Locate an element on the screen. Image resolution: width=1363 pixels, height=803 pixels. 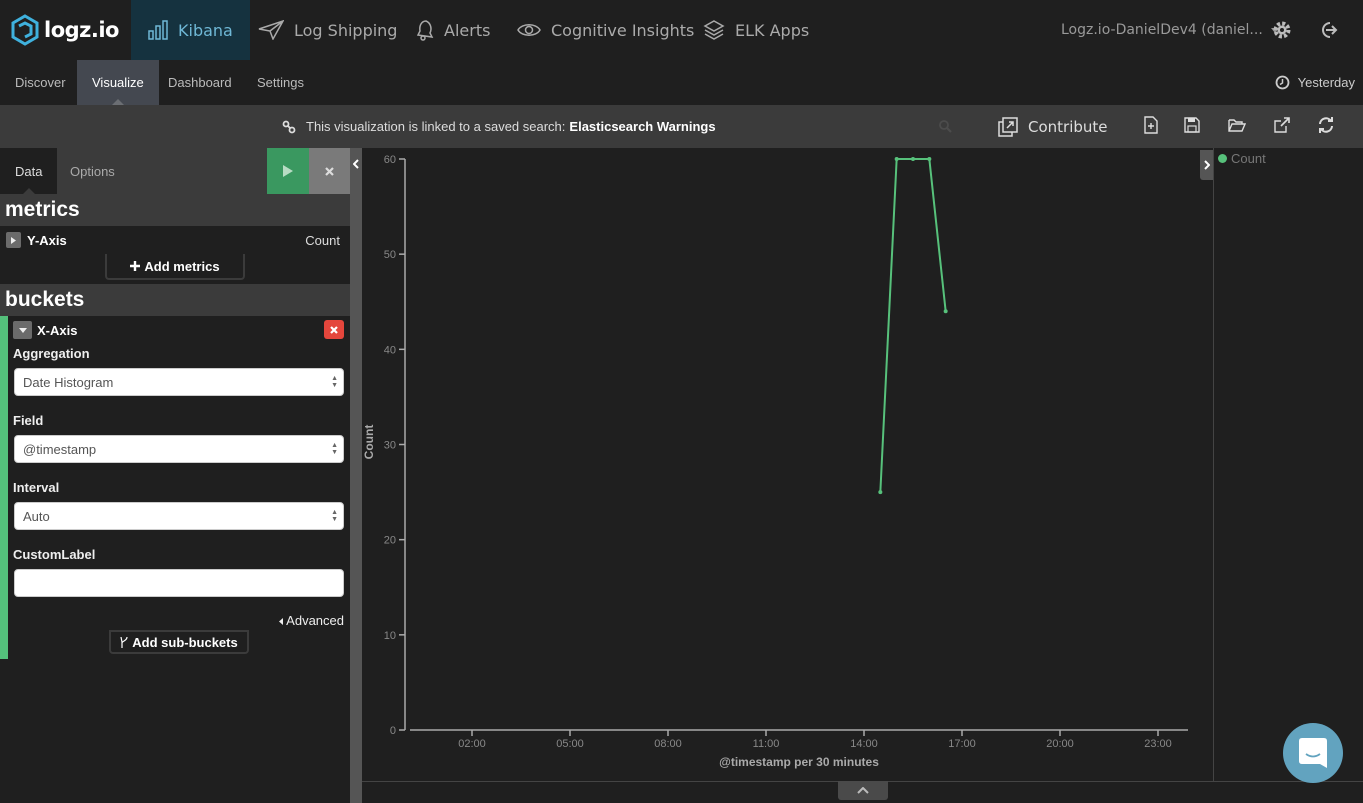
chevron-left-icon is located at coordinates (356, 164).